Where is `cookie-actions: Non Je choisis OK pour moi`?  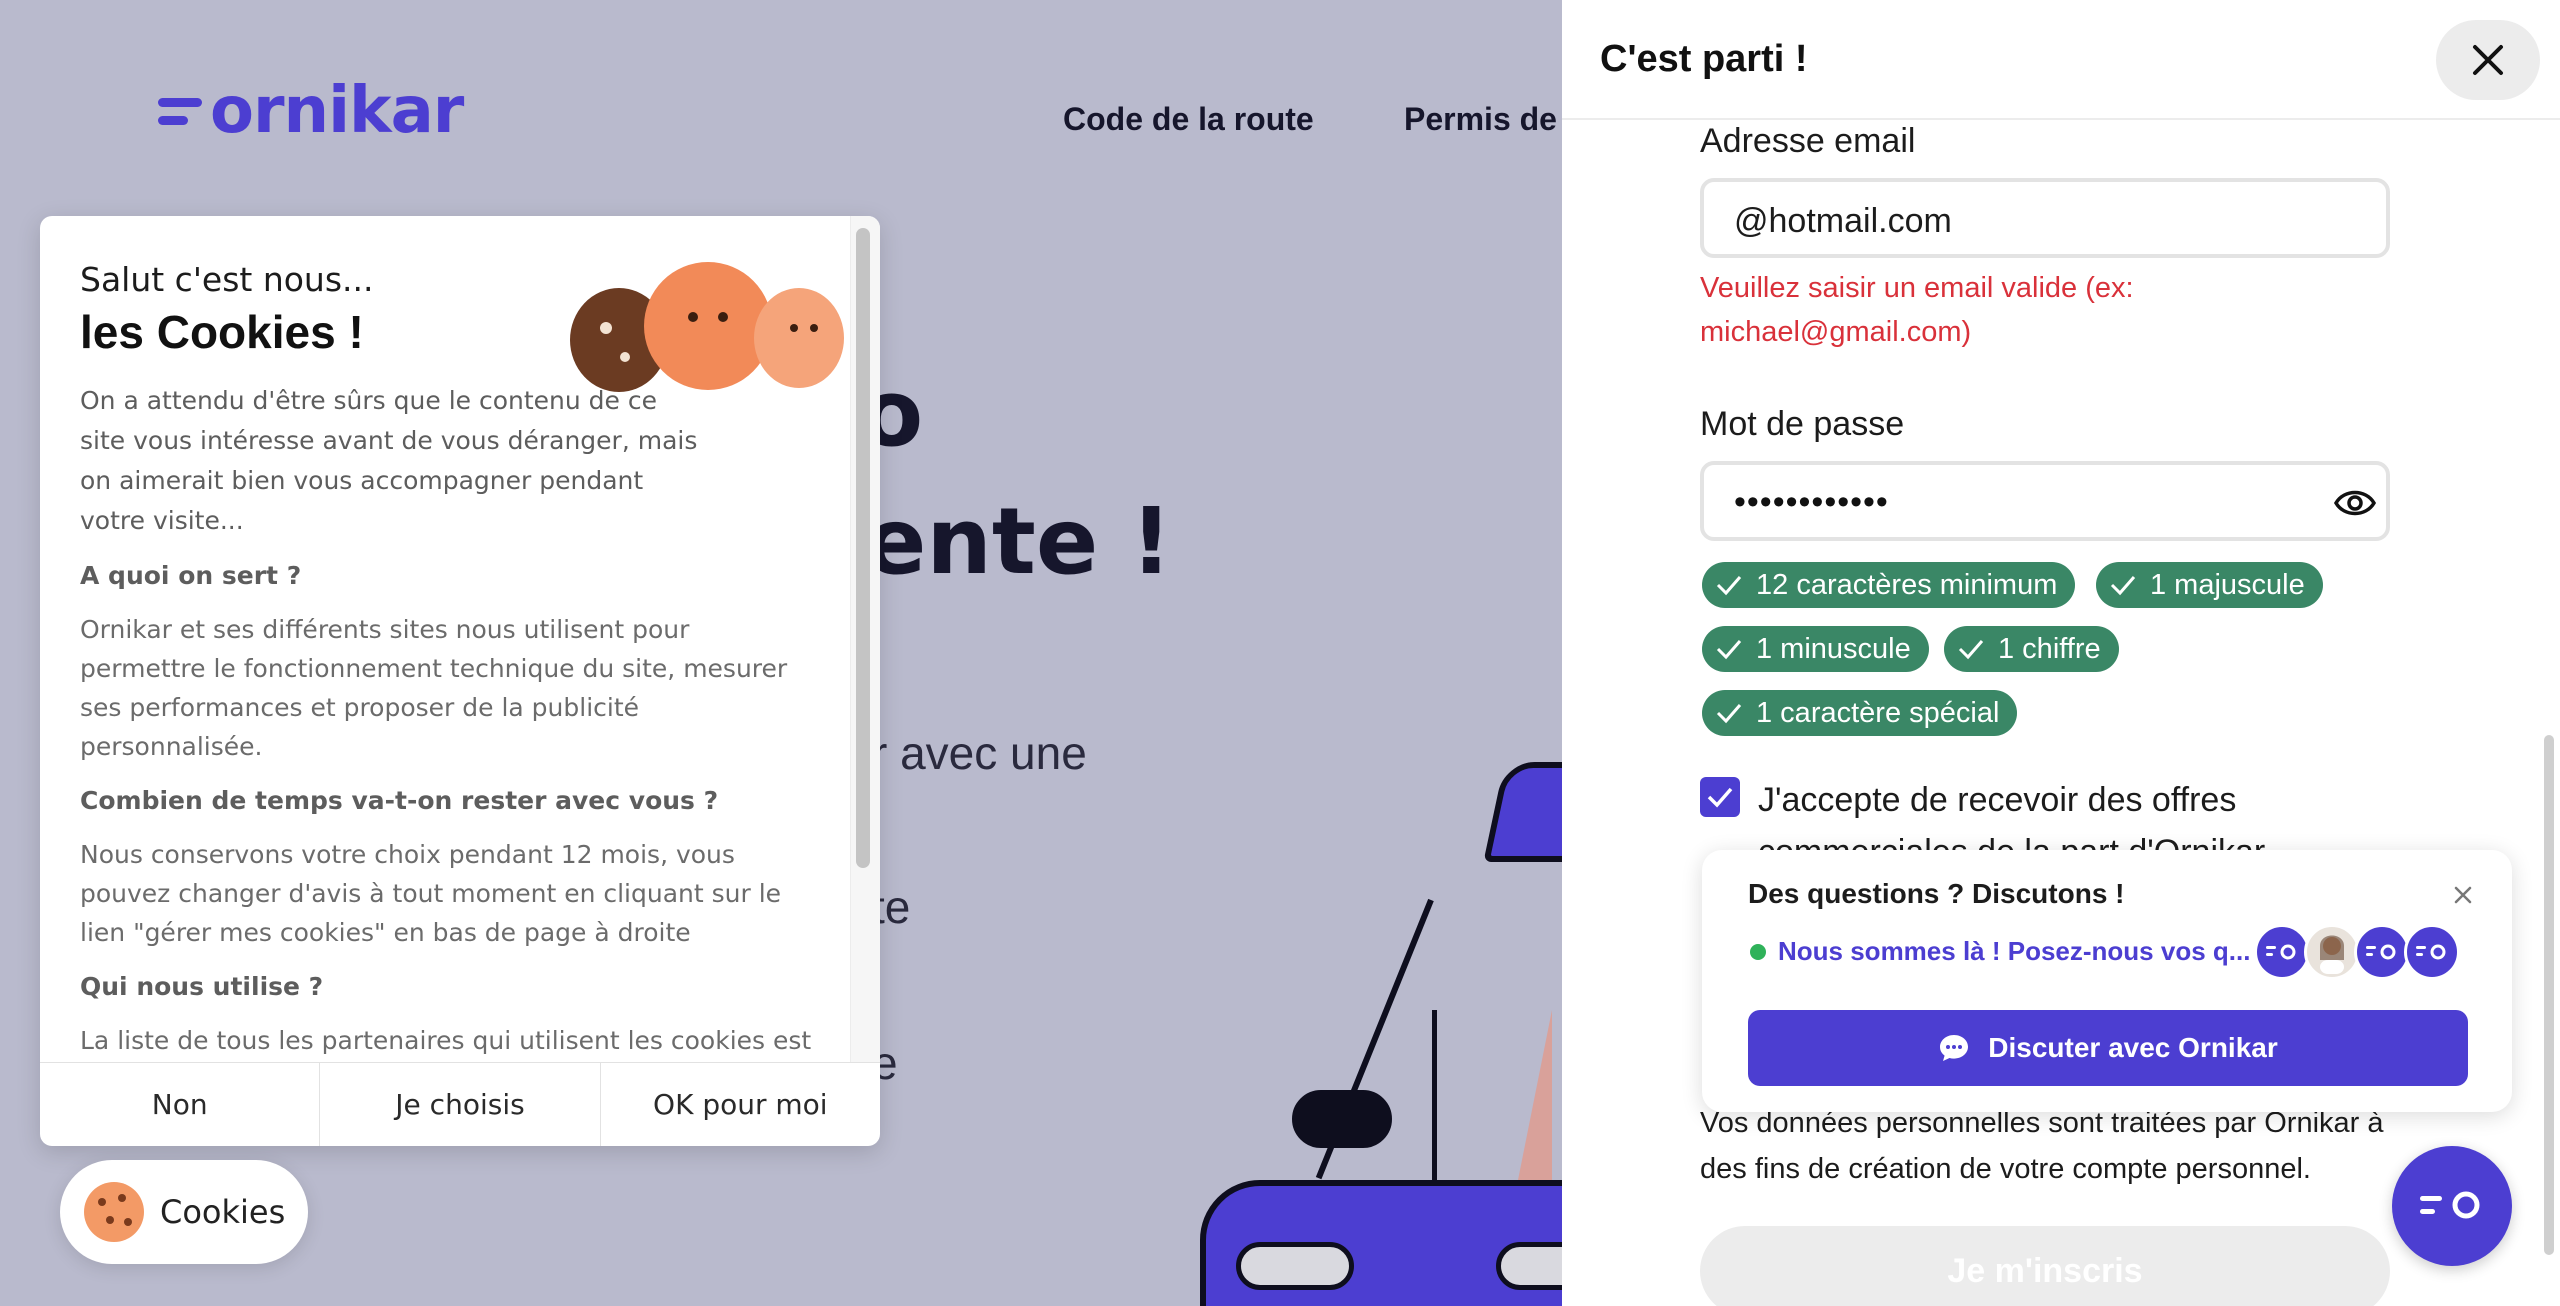 cookie-actions: Non Je choisis OK pour moi is located at coordinates (460, 1104).